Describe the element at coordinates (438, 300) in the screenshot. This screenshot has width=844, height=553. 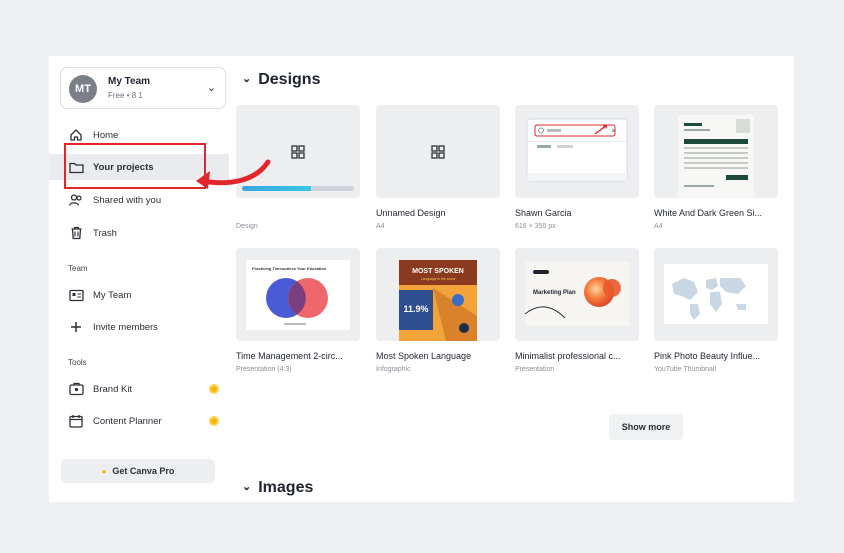
I see `infographic-thumbnail: MOST SPOKEN Language in the world 11.9%` at that location.